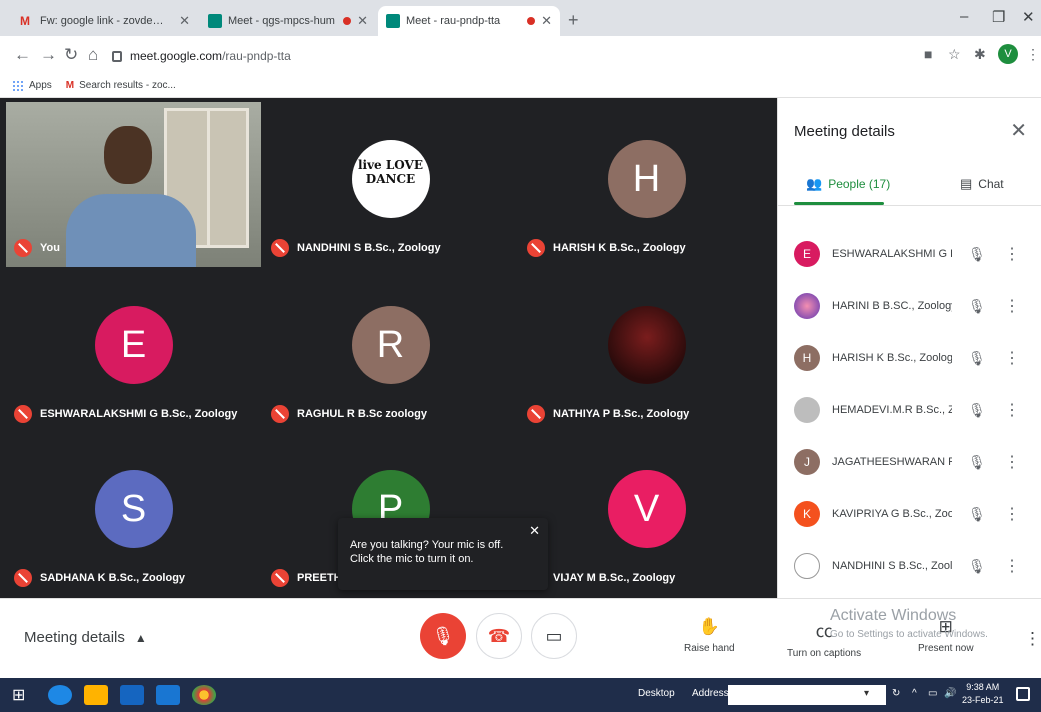 This screenshot has width=1041, height=712. I want to click on extensions-icon: ✱, so click(980, 54).